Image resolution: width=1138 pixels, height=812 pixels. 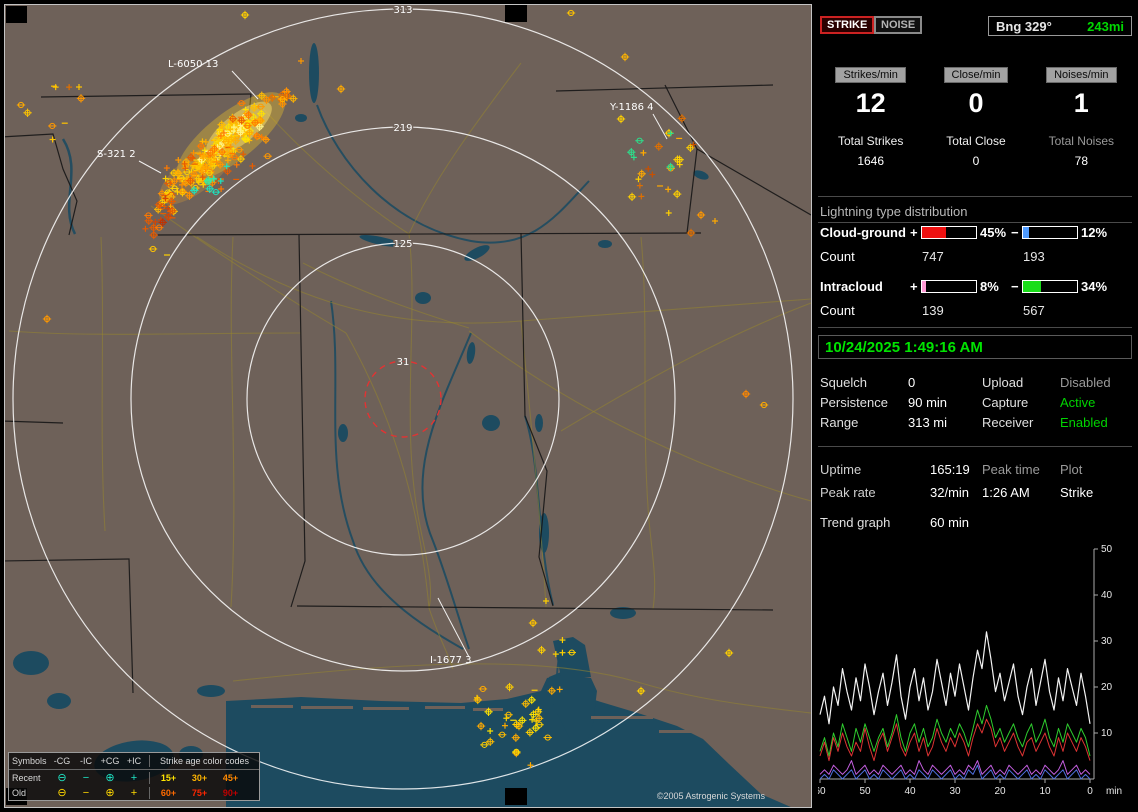 I want to click on uptime-label: Uptime, so click(x=841, y=469).